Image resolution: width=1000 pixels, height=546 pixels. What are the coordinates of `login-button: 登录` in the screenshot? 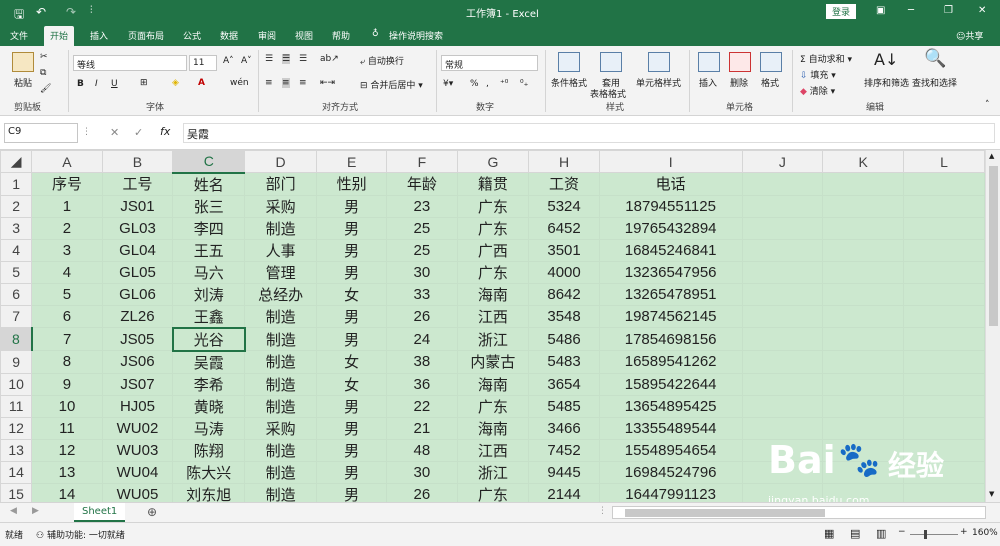 It's located at (841, 11).